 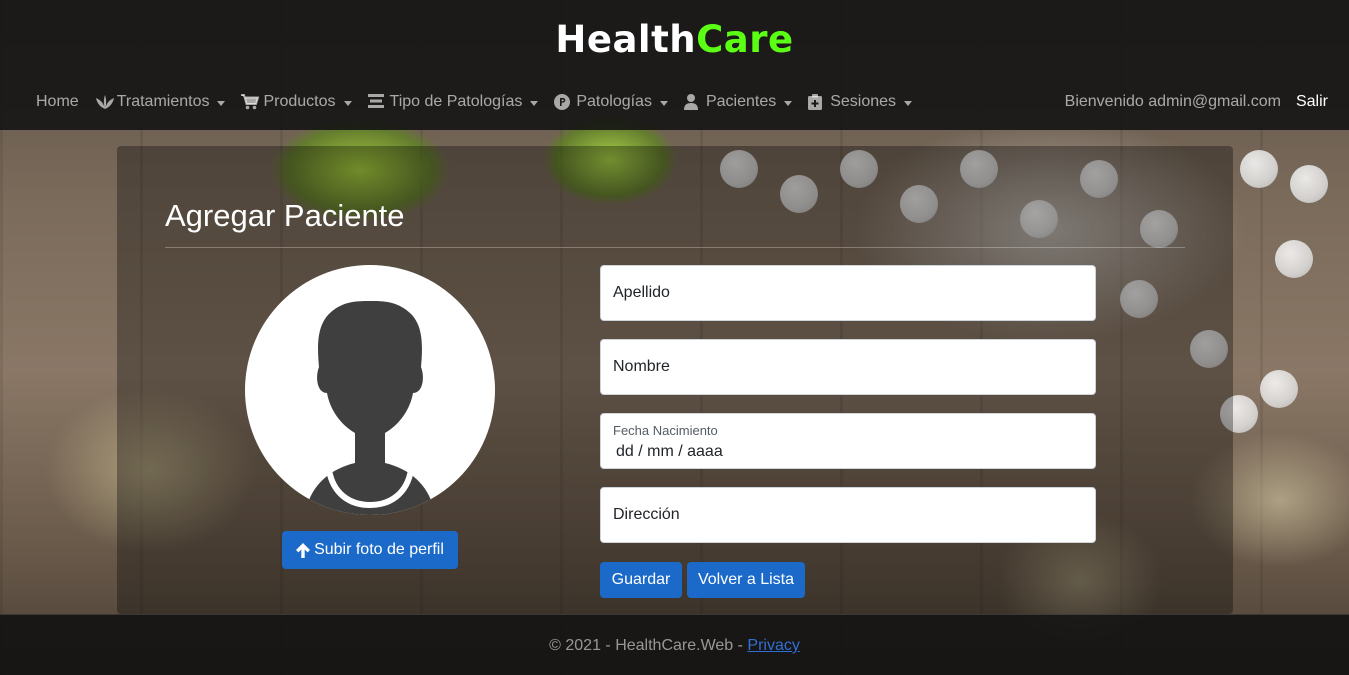 I want to click on upload-profile-photo-label: Subir foto de perfil, so click(x=379, y=549).